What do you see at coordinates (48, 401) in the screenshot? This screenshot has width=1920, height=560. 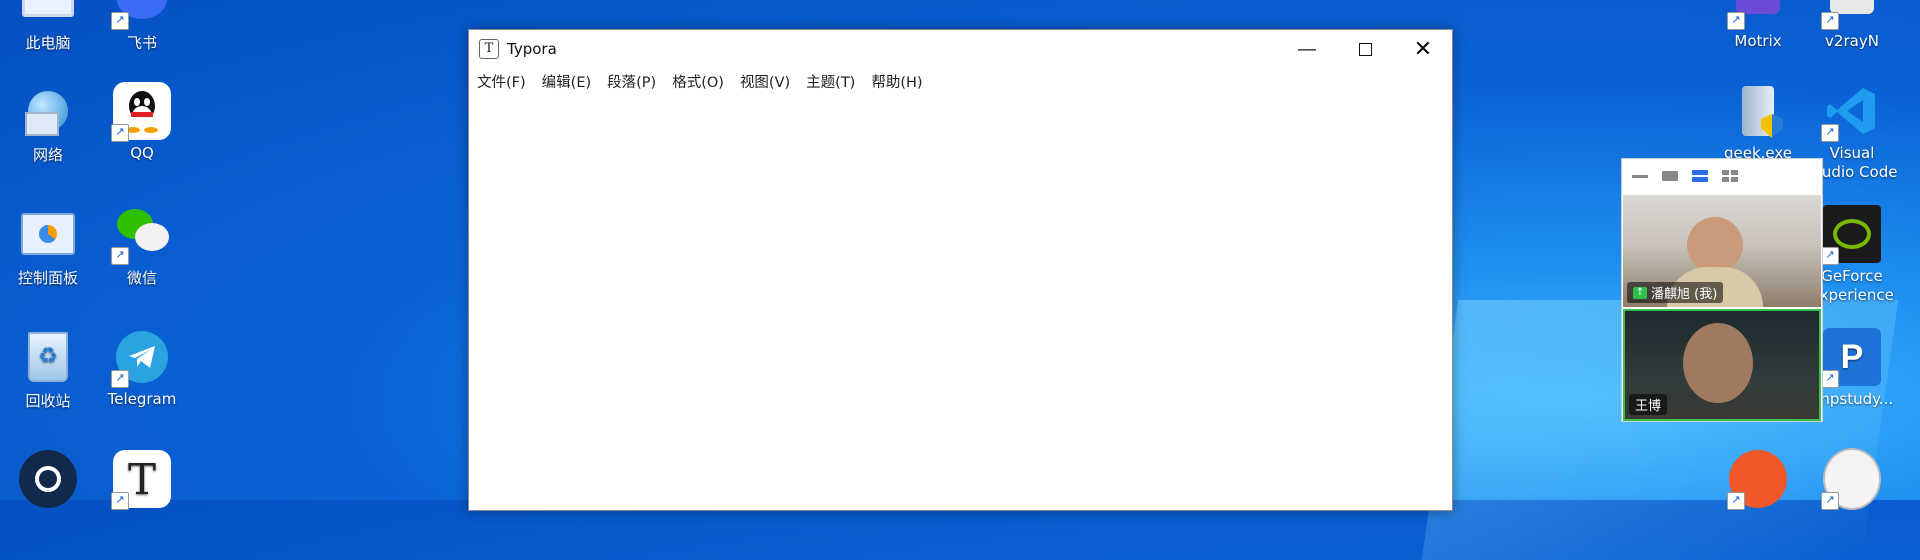 I see `desktop-icon-label: 回收站` at bounding box center [48, 401].